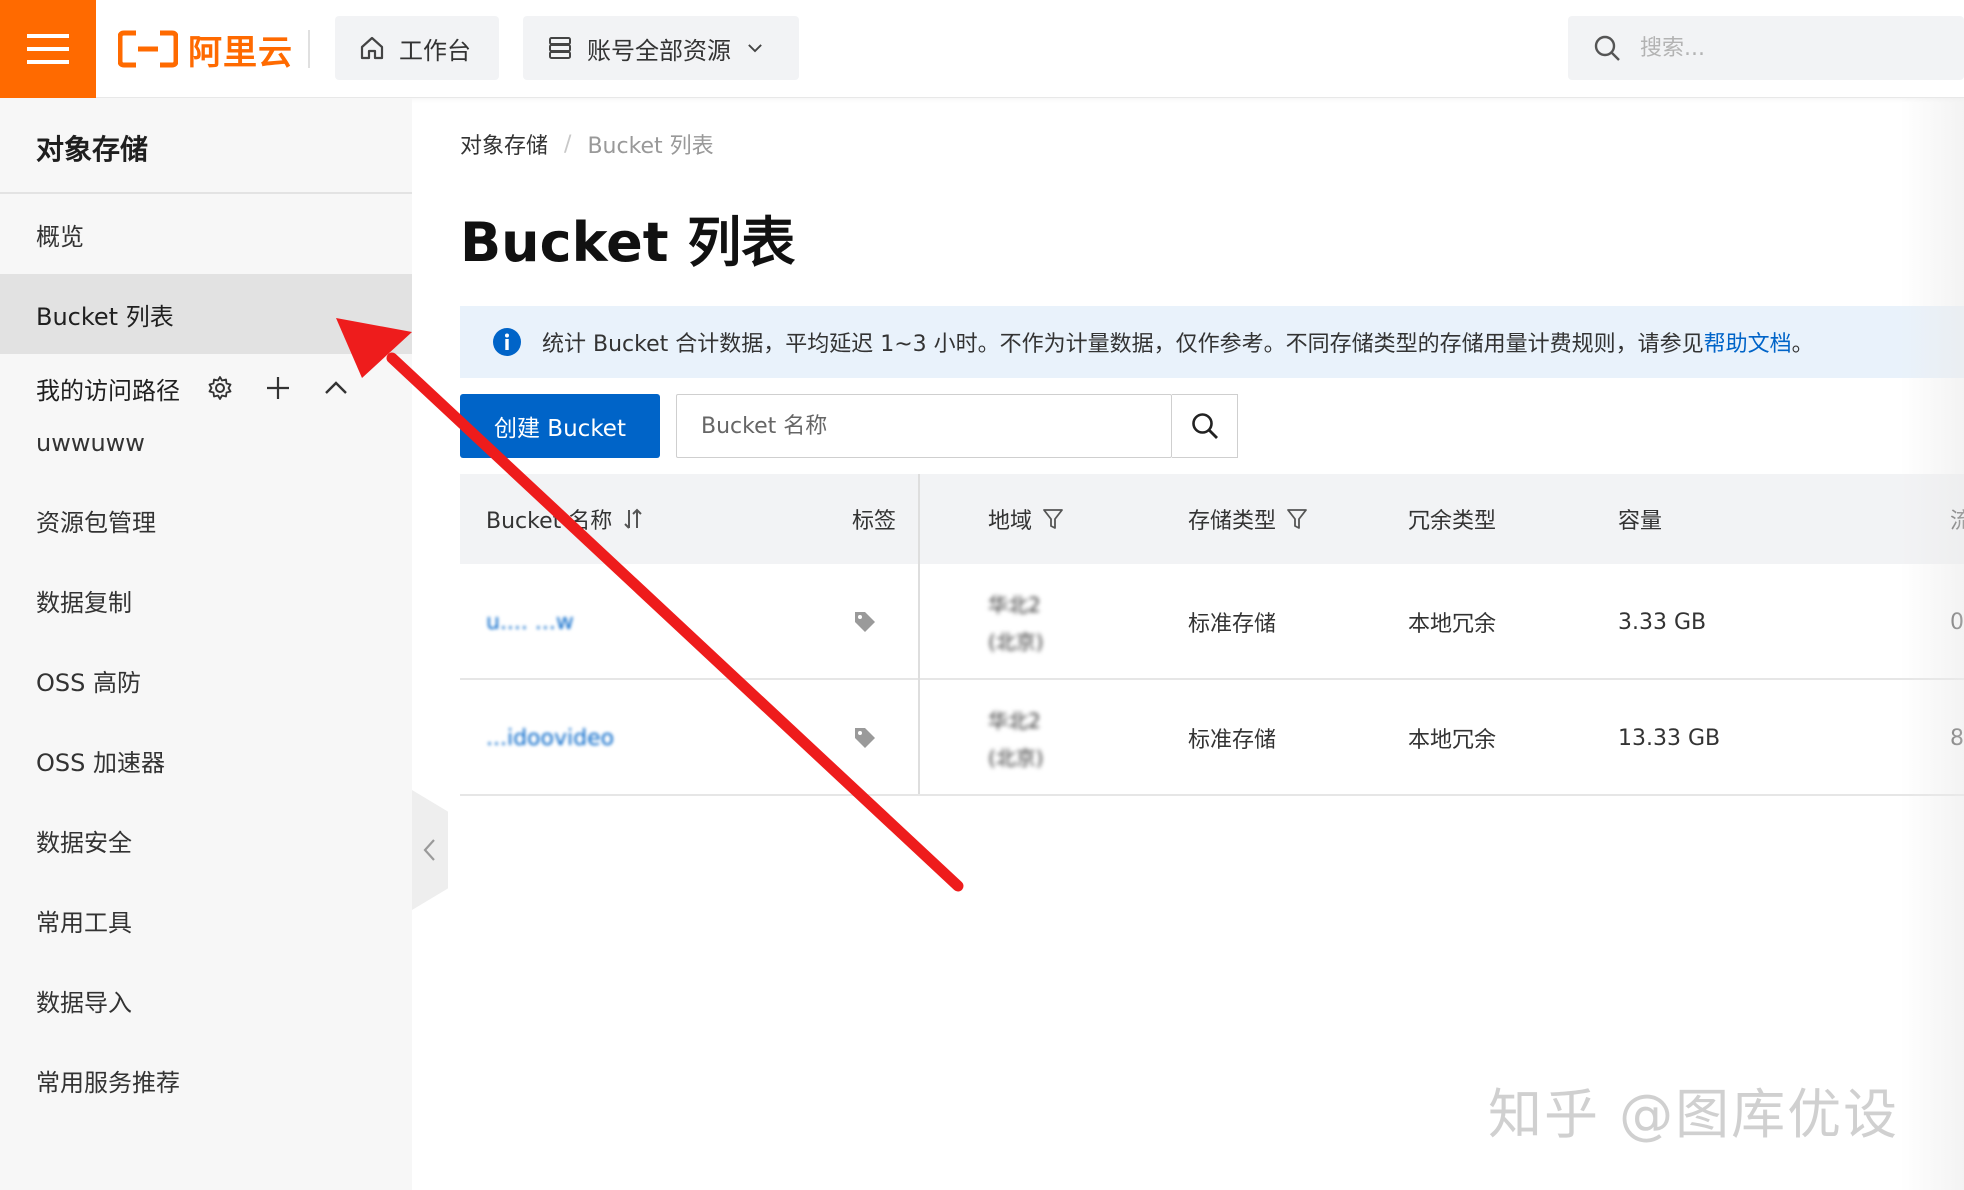 The height and width of the screenshot is (1190, 1964). Describe the element at coordinates (206, 600) in the screenshot. I see `sidebar-item-data-replication: 数据复制` at that location.